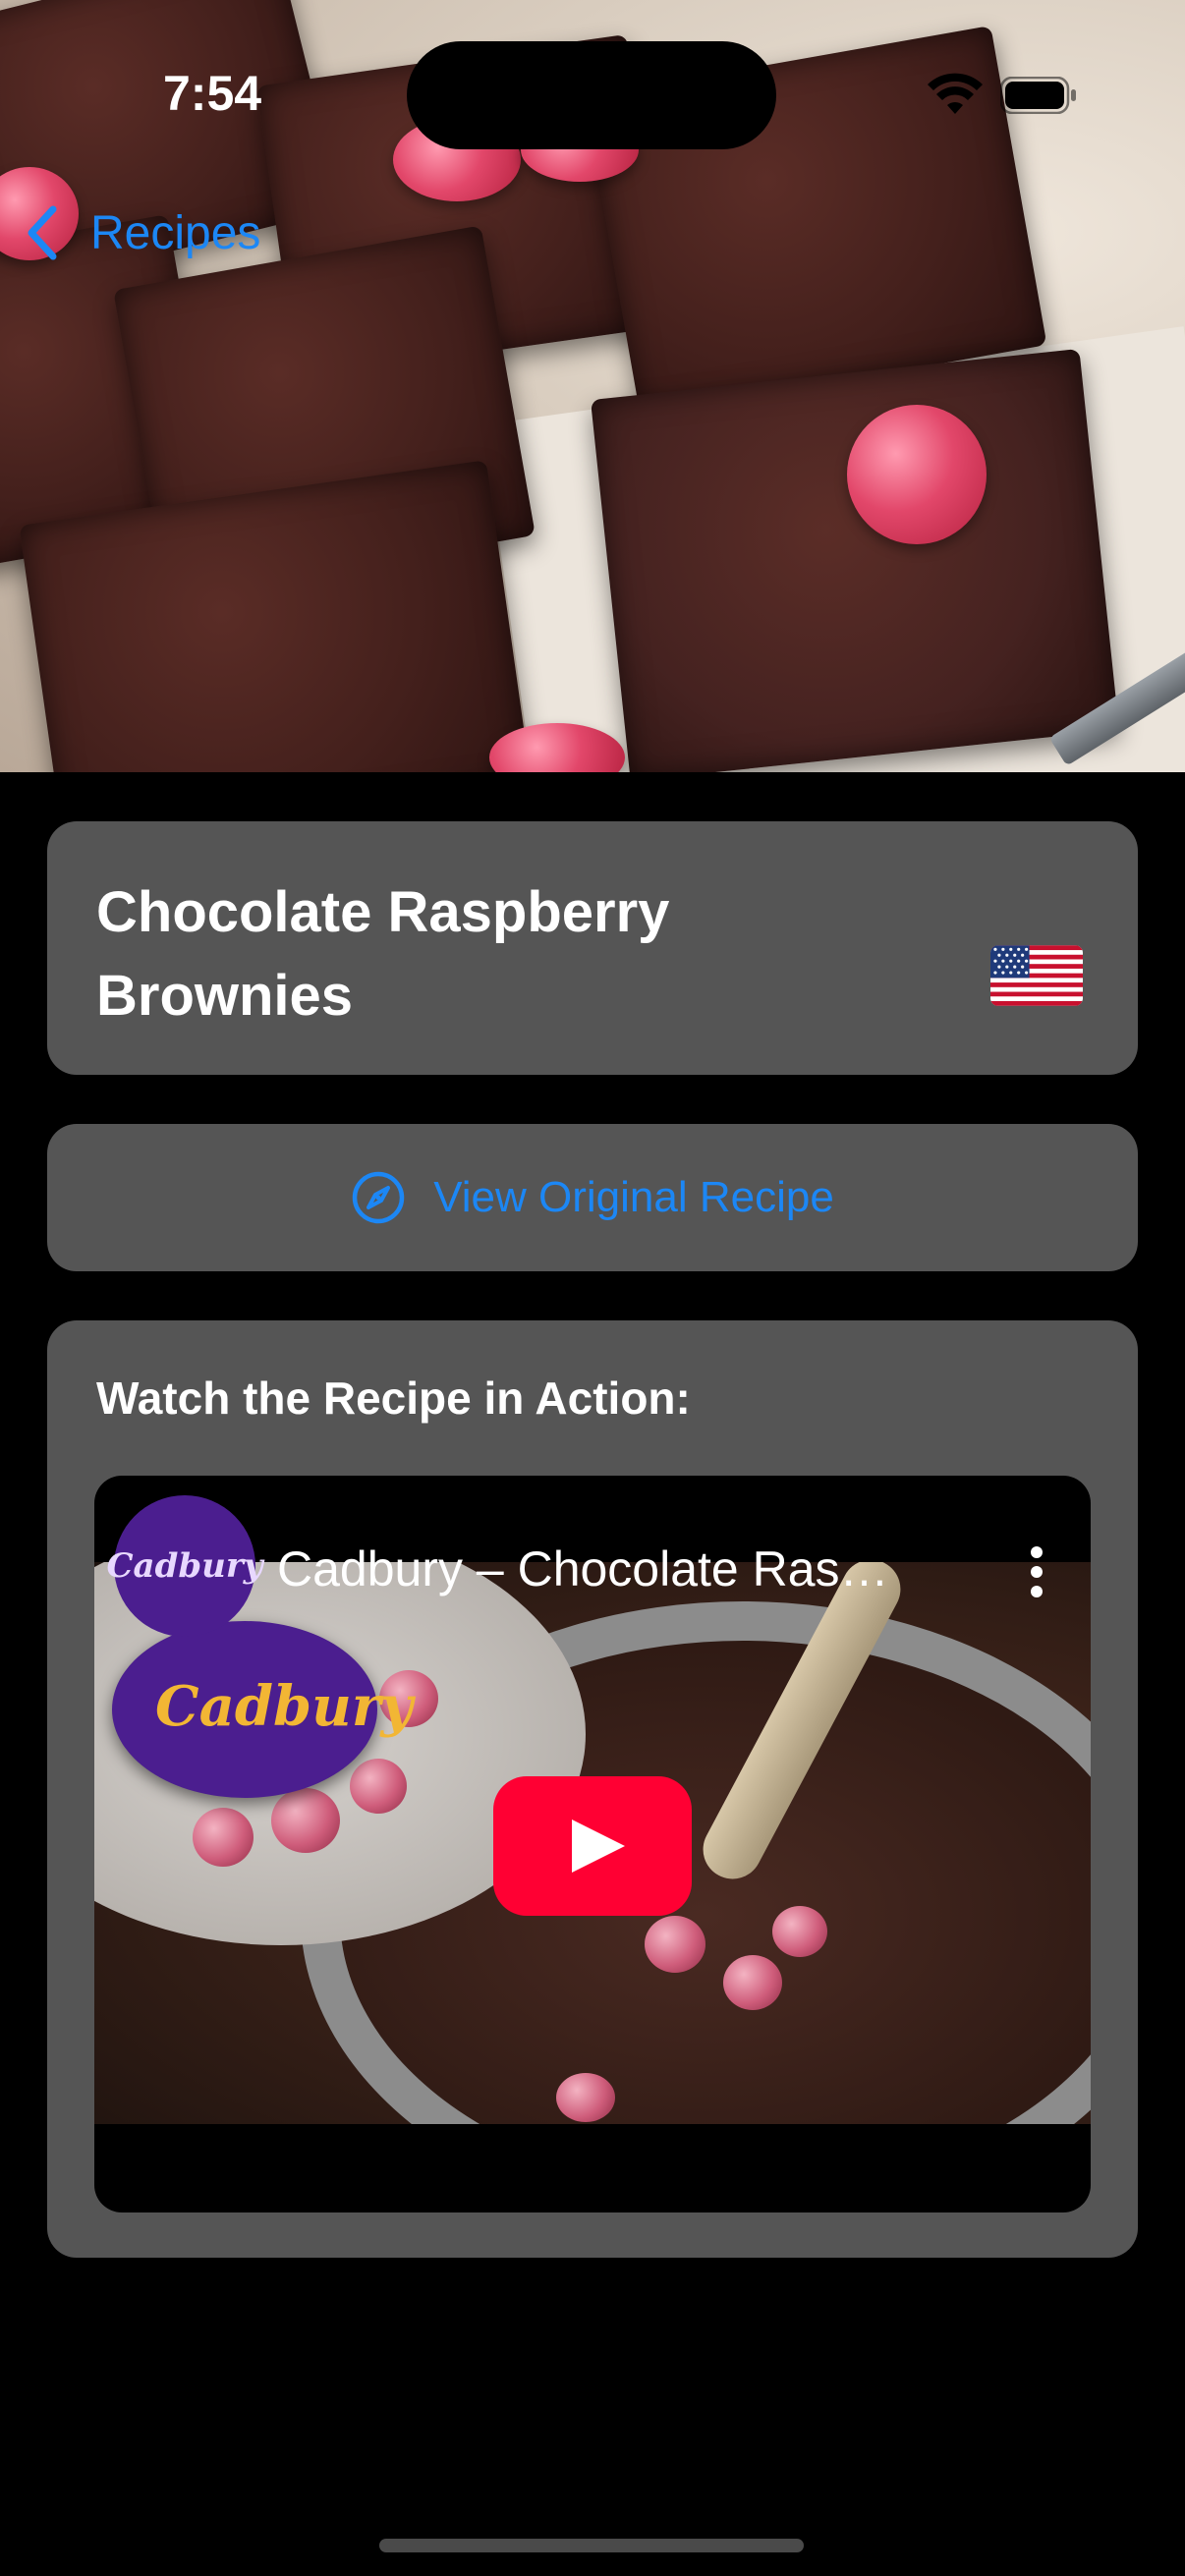 This screenshot has width=1185, height=2576. I want to click on compass-icon, so click(379, 1197).